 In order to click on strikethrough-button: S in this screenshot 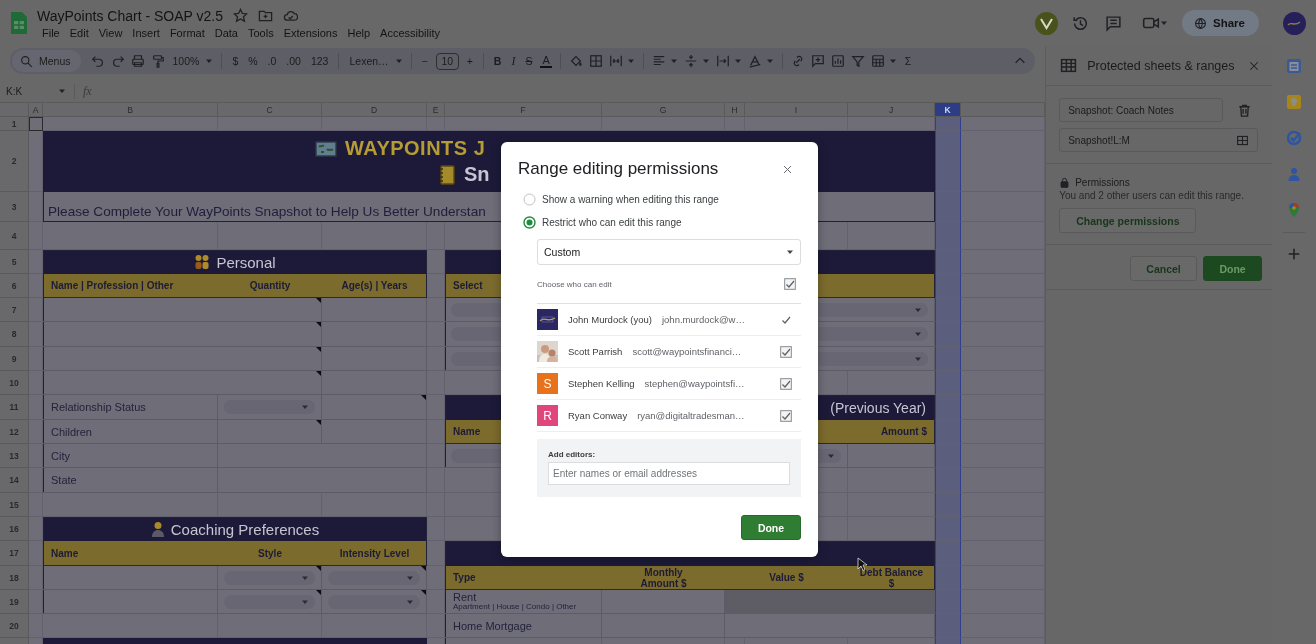, I will do `click(529, 61)`.